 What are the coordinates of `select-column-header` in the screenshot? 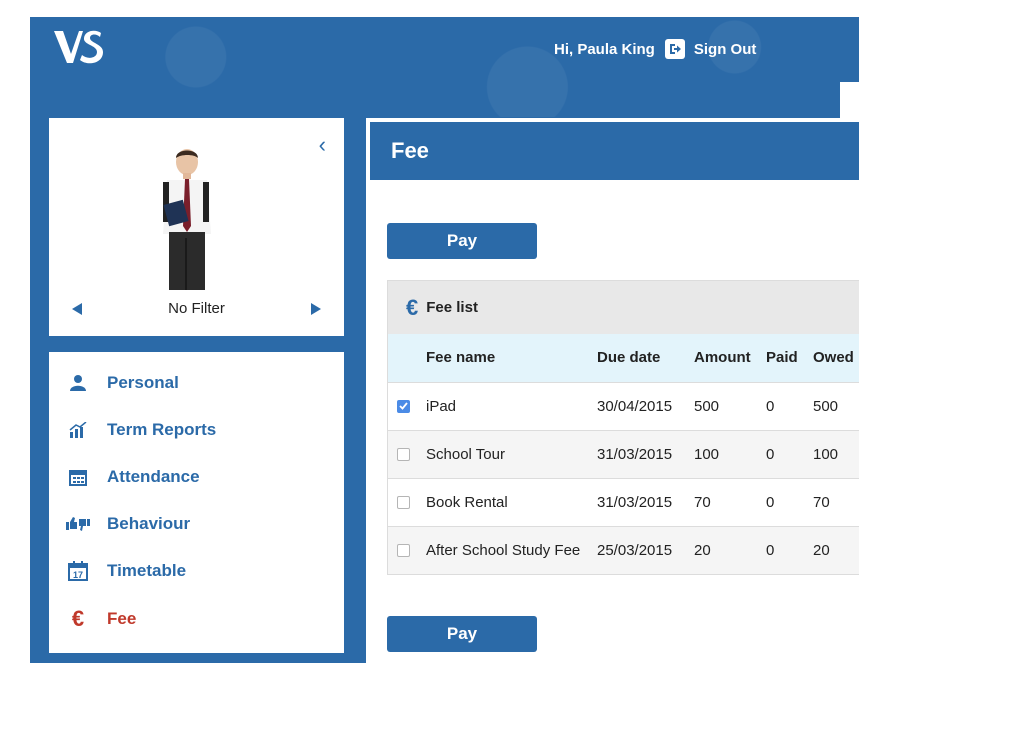 It's located at (407, 358).